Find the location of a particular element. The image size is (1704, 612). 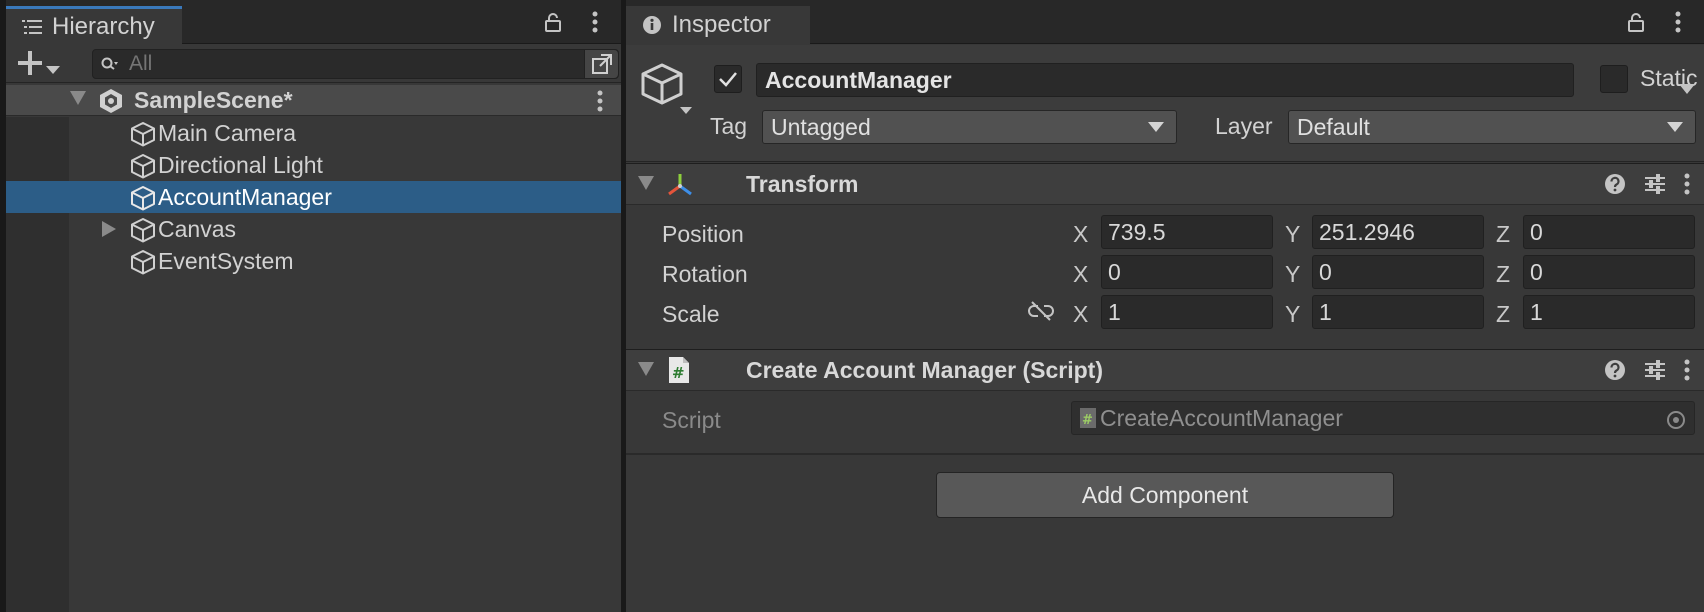

hierarchy-item-accountmanager: AccountManager is located at coordinates (313, 197).